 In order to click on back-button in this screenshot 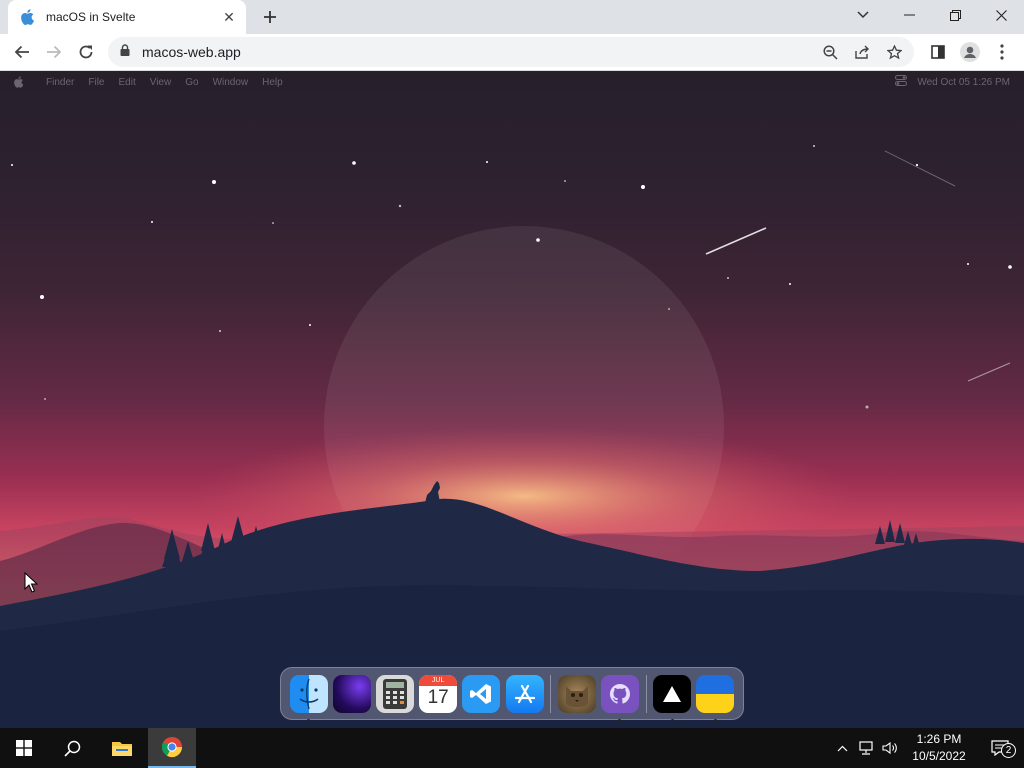, I will do `click(22, 52)`.